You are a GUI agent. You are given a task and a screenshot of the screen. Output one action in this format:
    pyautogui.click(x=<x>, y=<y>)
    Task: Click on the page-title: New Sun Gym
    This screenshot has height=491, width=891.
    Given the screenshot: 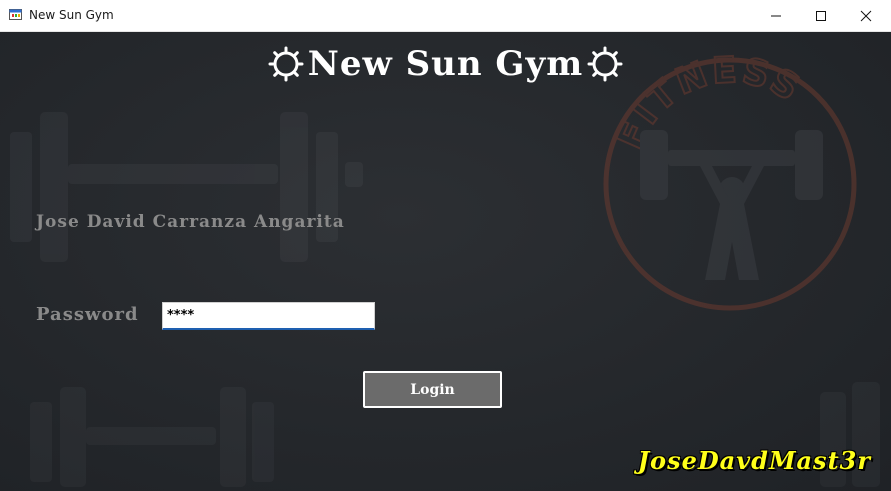 What is the action you would take?
    pyautogui.click(x=445, y=64)
    